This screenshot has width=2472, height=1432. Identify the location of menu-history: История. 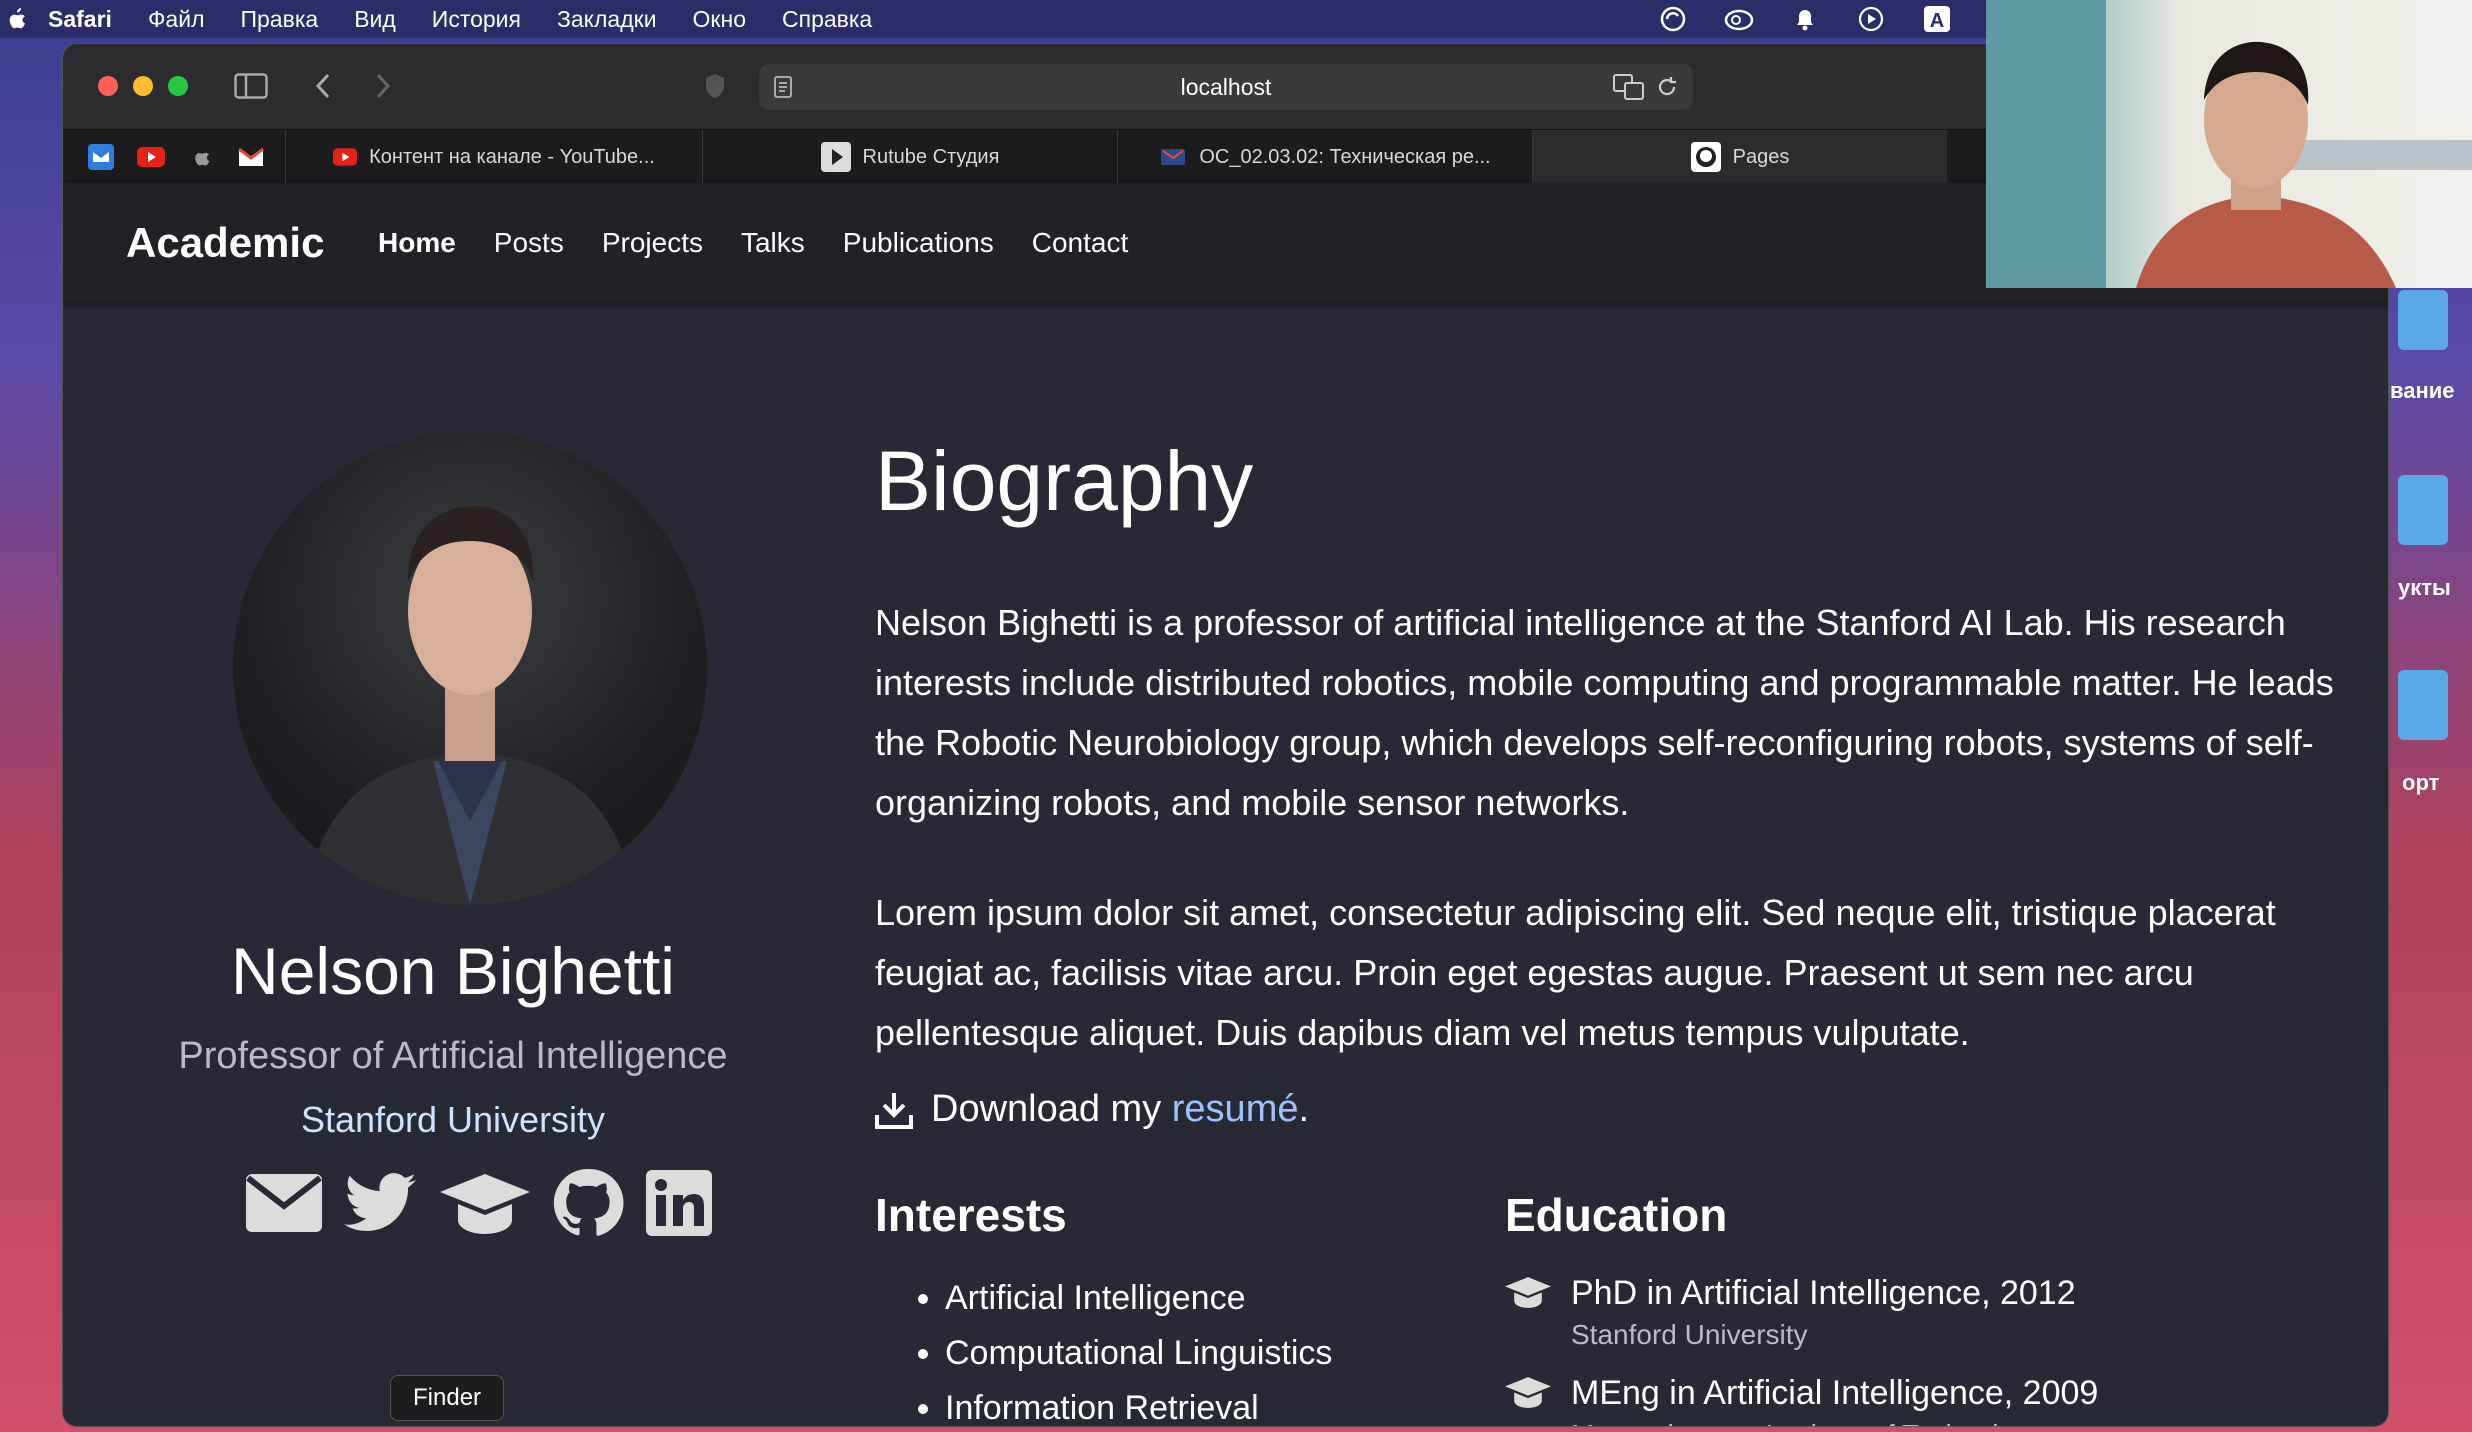
(476, 19).